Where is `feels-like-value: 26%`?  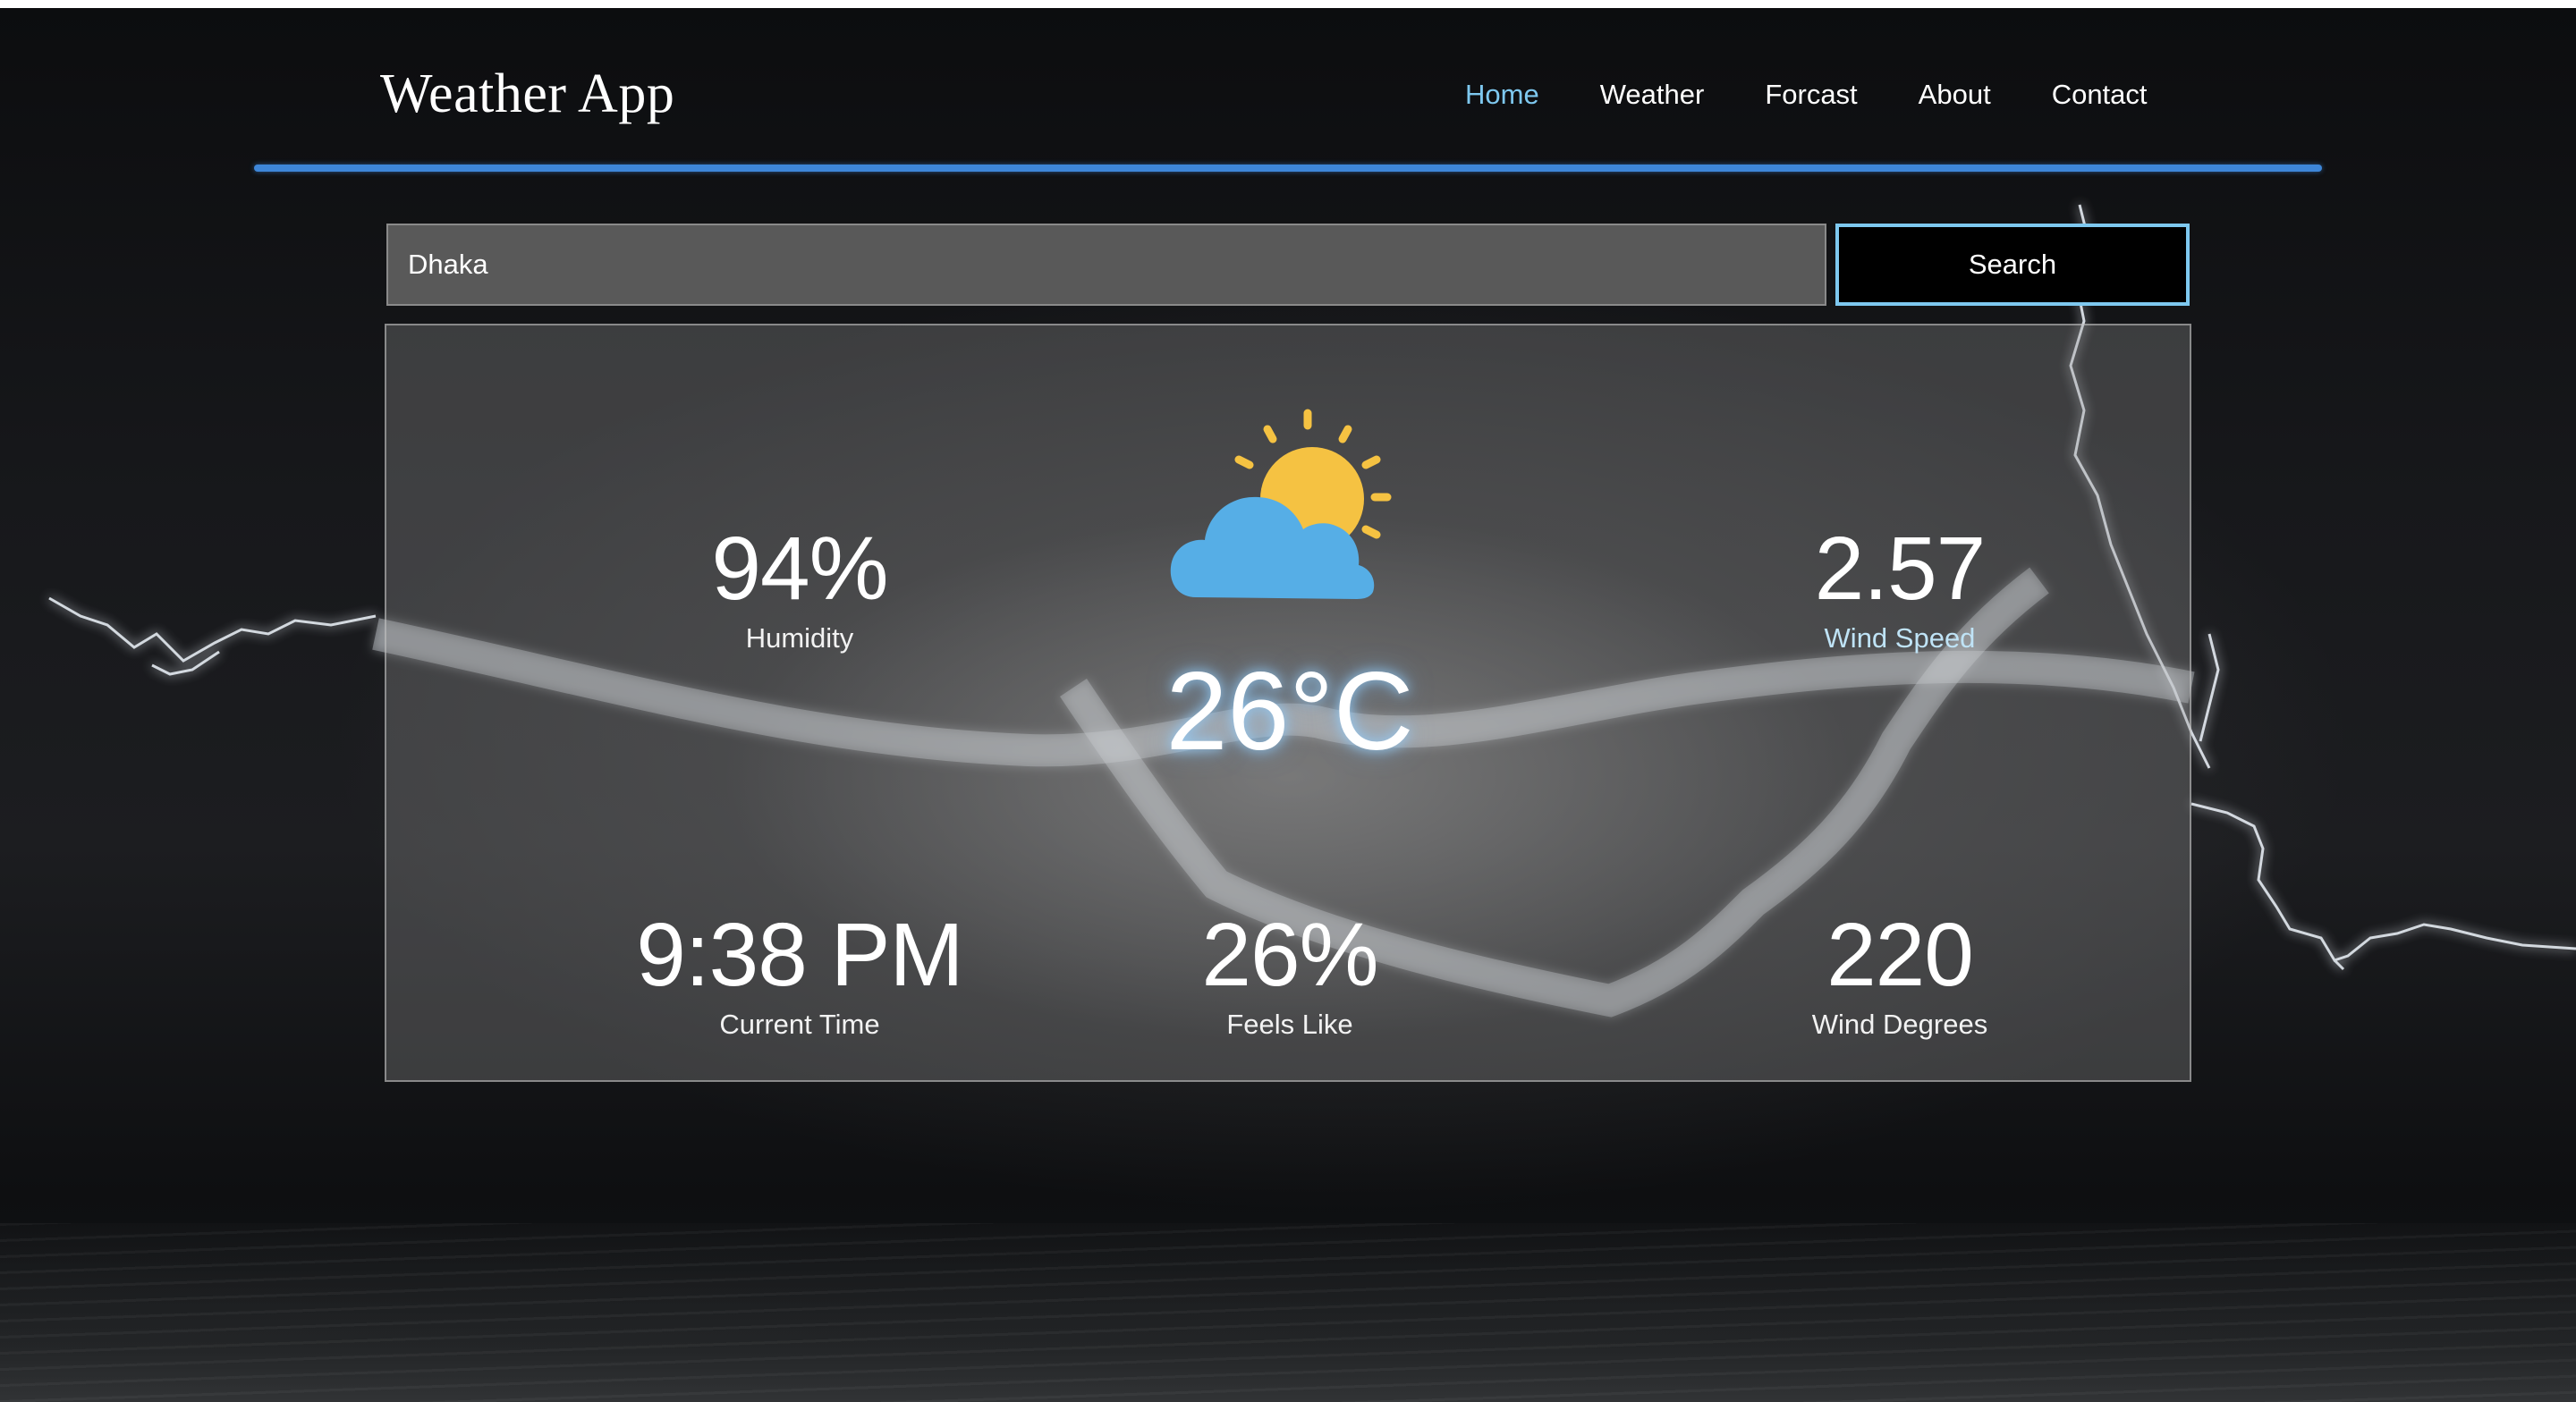
feels-like-value: 26% is located at coordinates (1289, 955).